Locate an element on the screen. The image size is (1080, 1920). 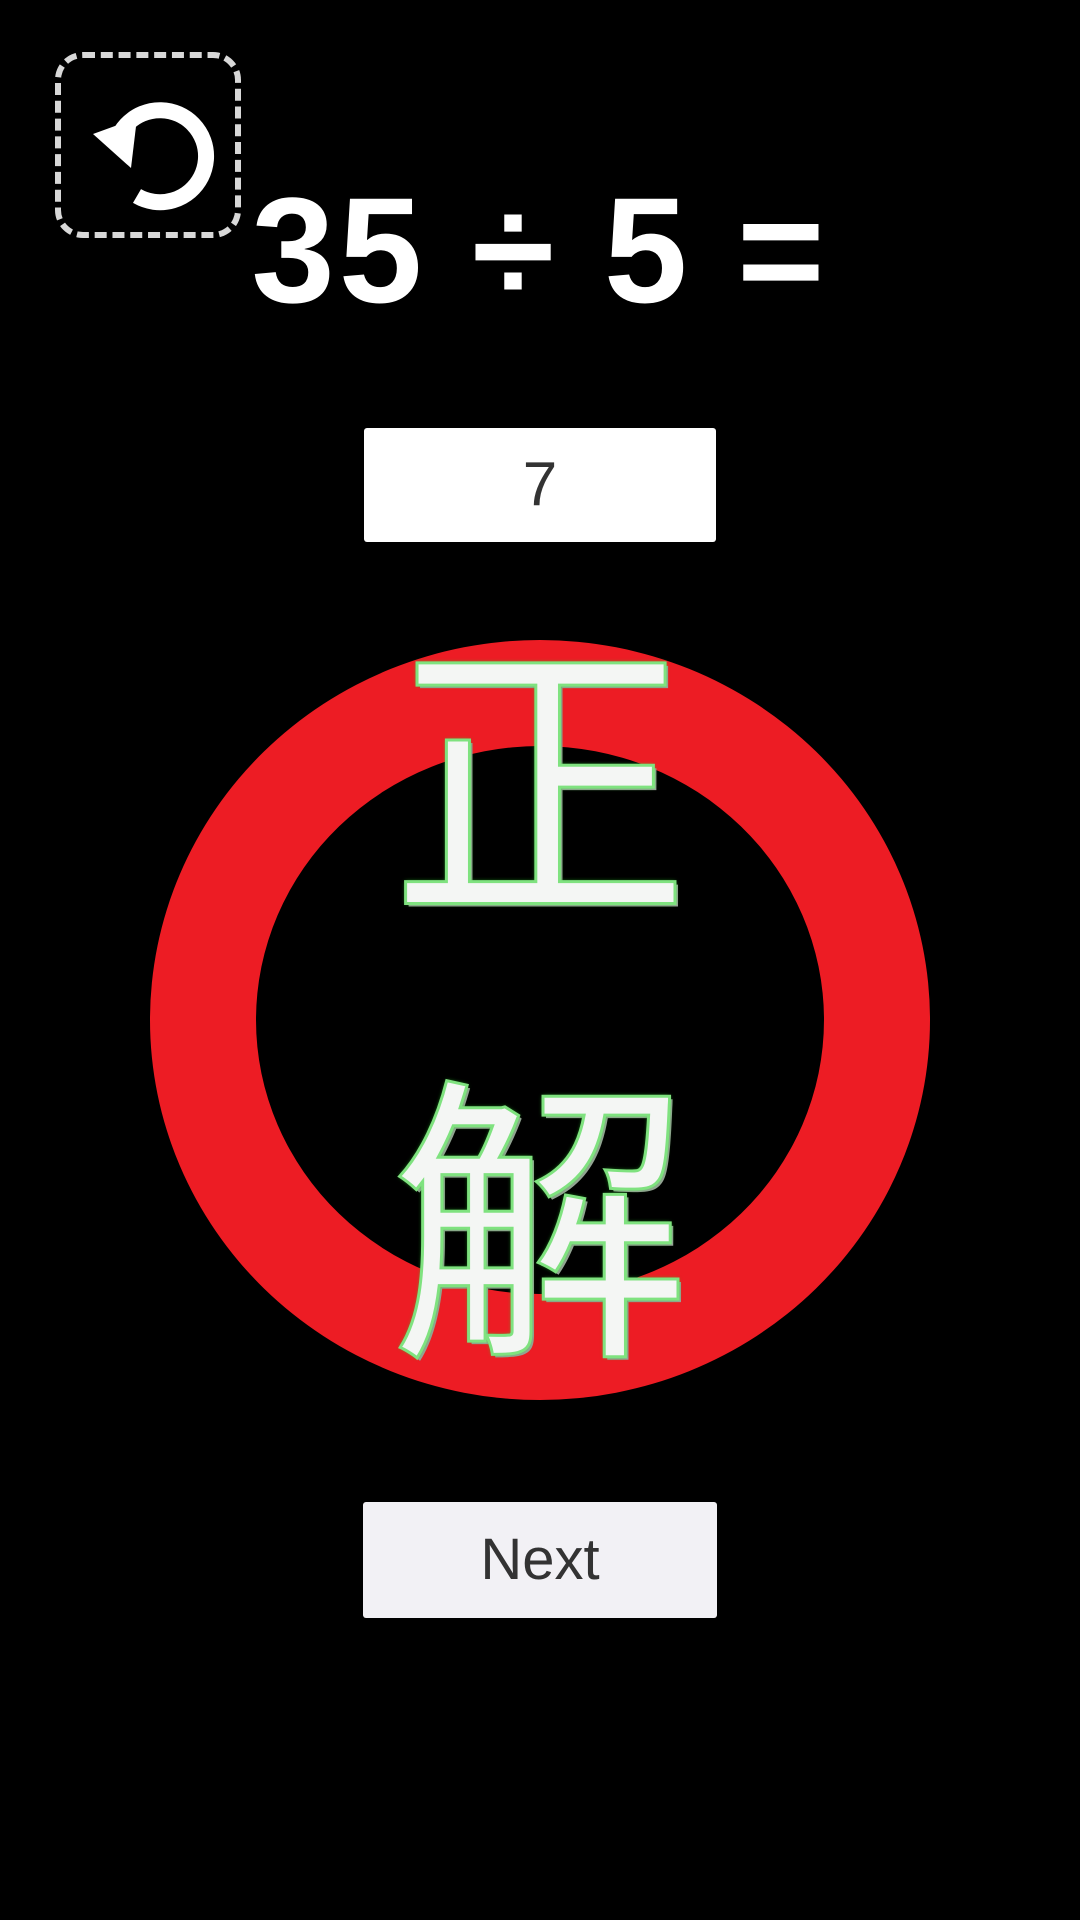
equation: 35 ÷ 5 = is located at coordinates (540, 250).